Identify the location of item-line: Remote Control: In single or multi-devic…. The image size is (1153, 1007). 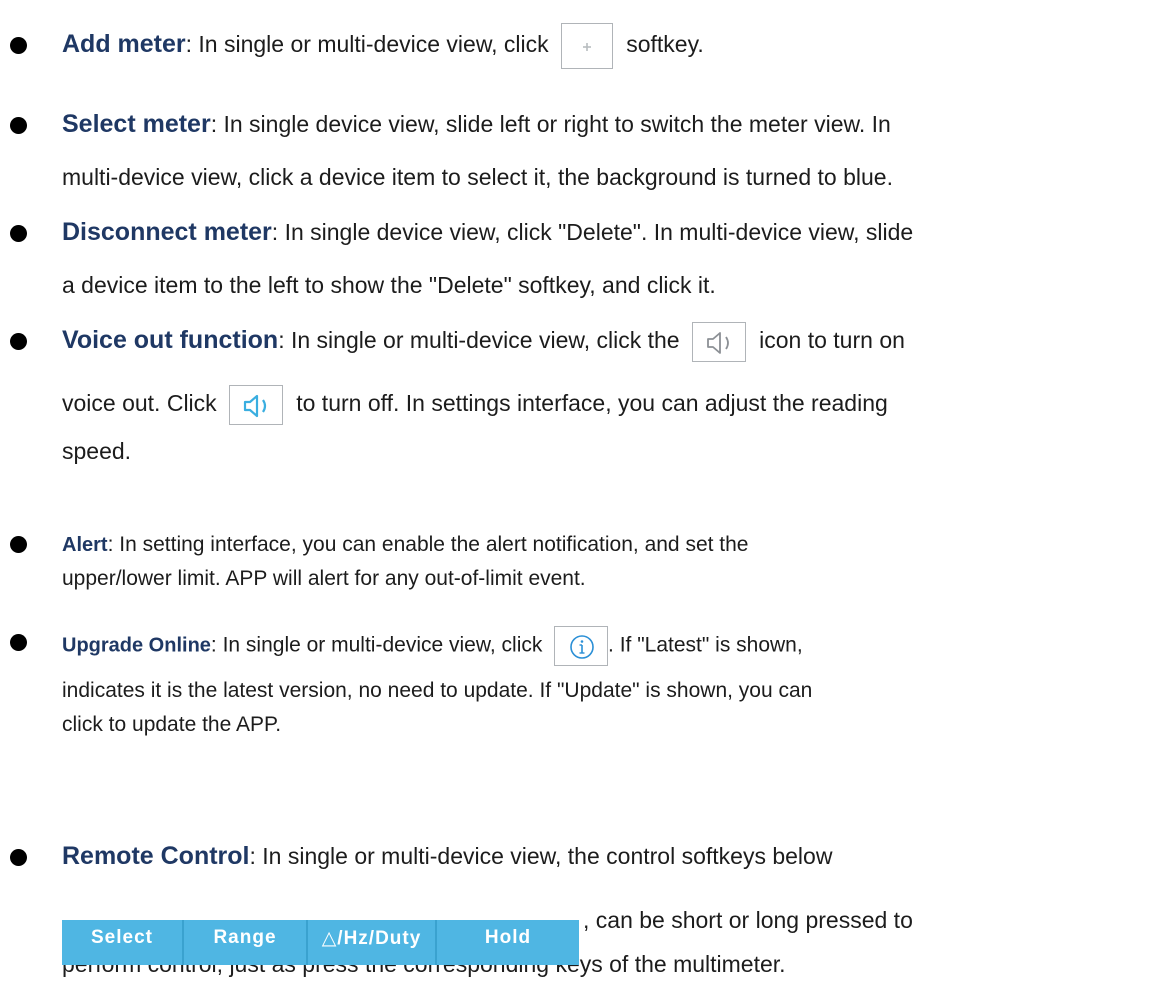
(604, 856).